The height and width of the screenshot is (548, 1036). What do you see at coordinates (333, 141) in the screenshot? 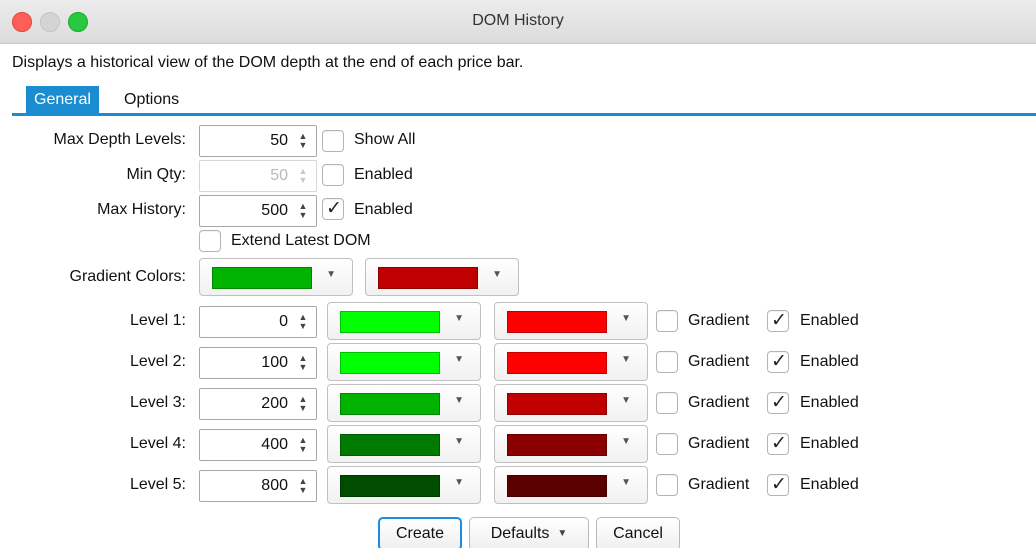
I see `show-all-checkbox` at bounding box center [333, 141].